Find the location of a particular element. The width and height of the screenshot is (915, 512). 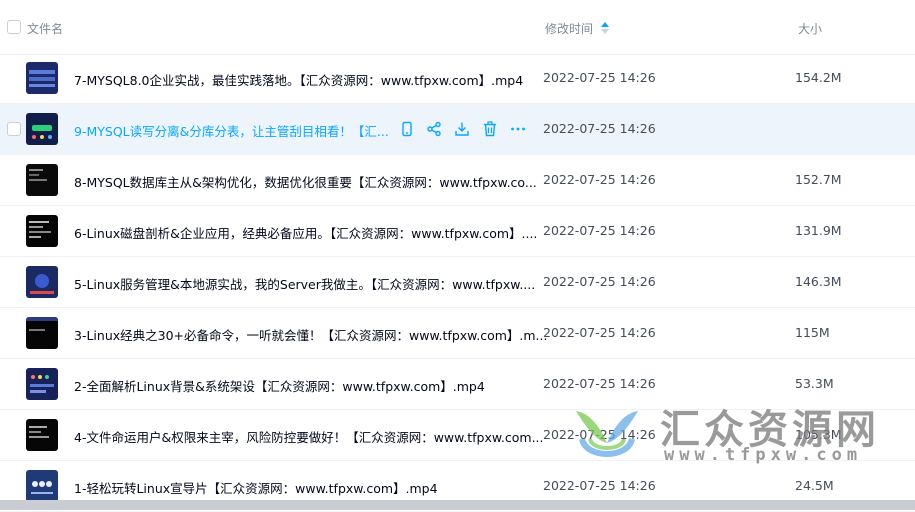

column-header-size: 大小 is located at coordinates (810, 28).